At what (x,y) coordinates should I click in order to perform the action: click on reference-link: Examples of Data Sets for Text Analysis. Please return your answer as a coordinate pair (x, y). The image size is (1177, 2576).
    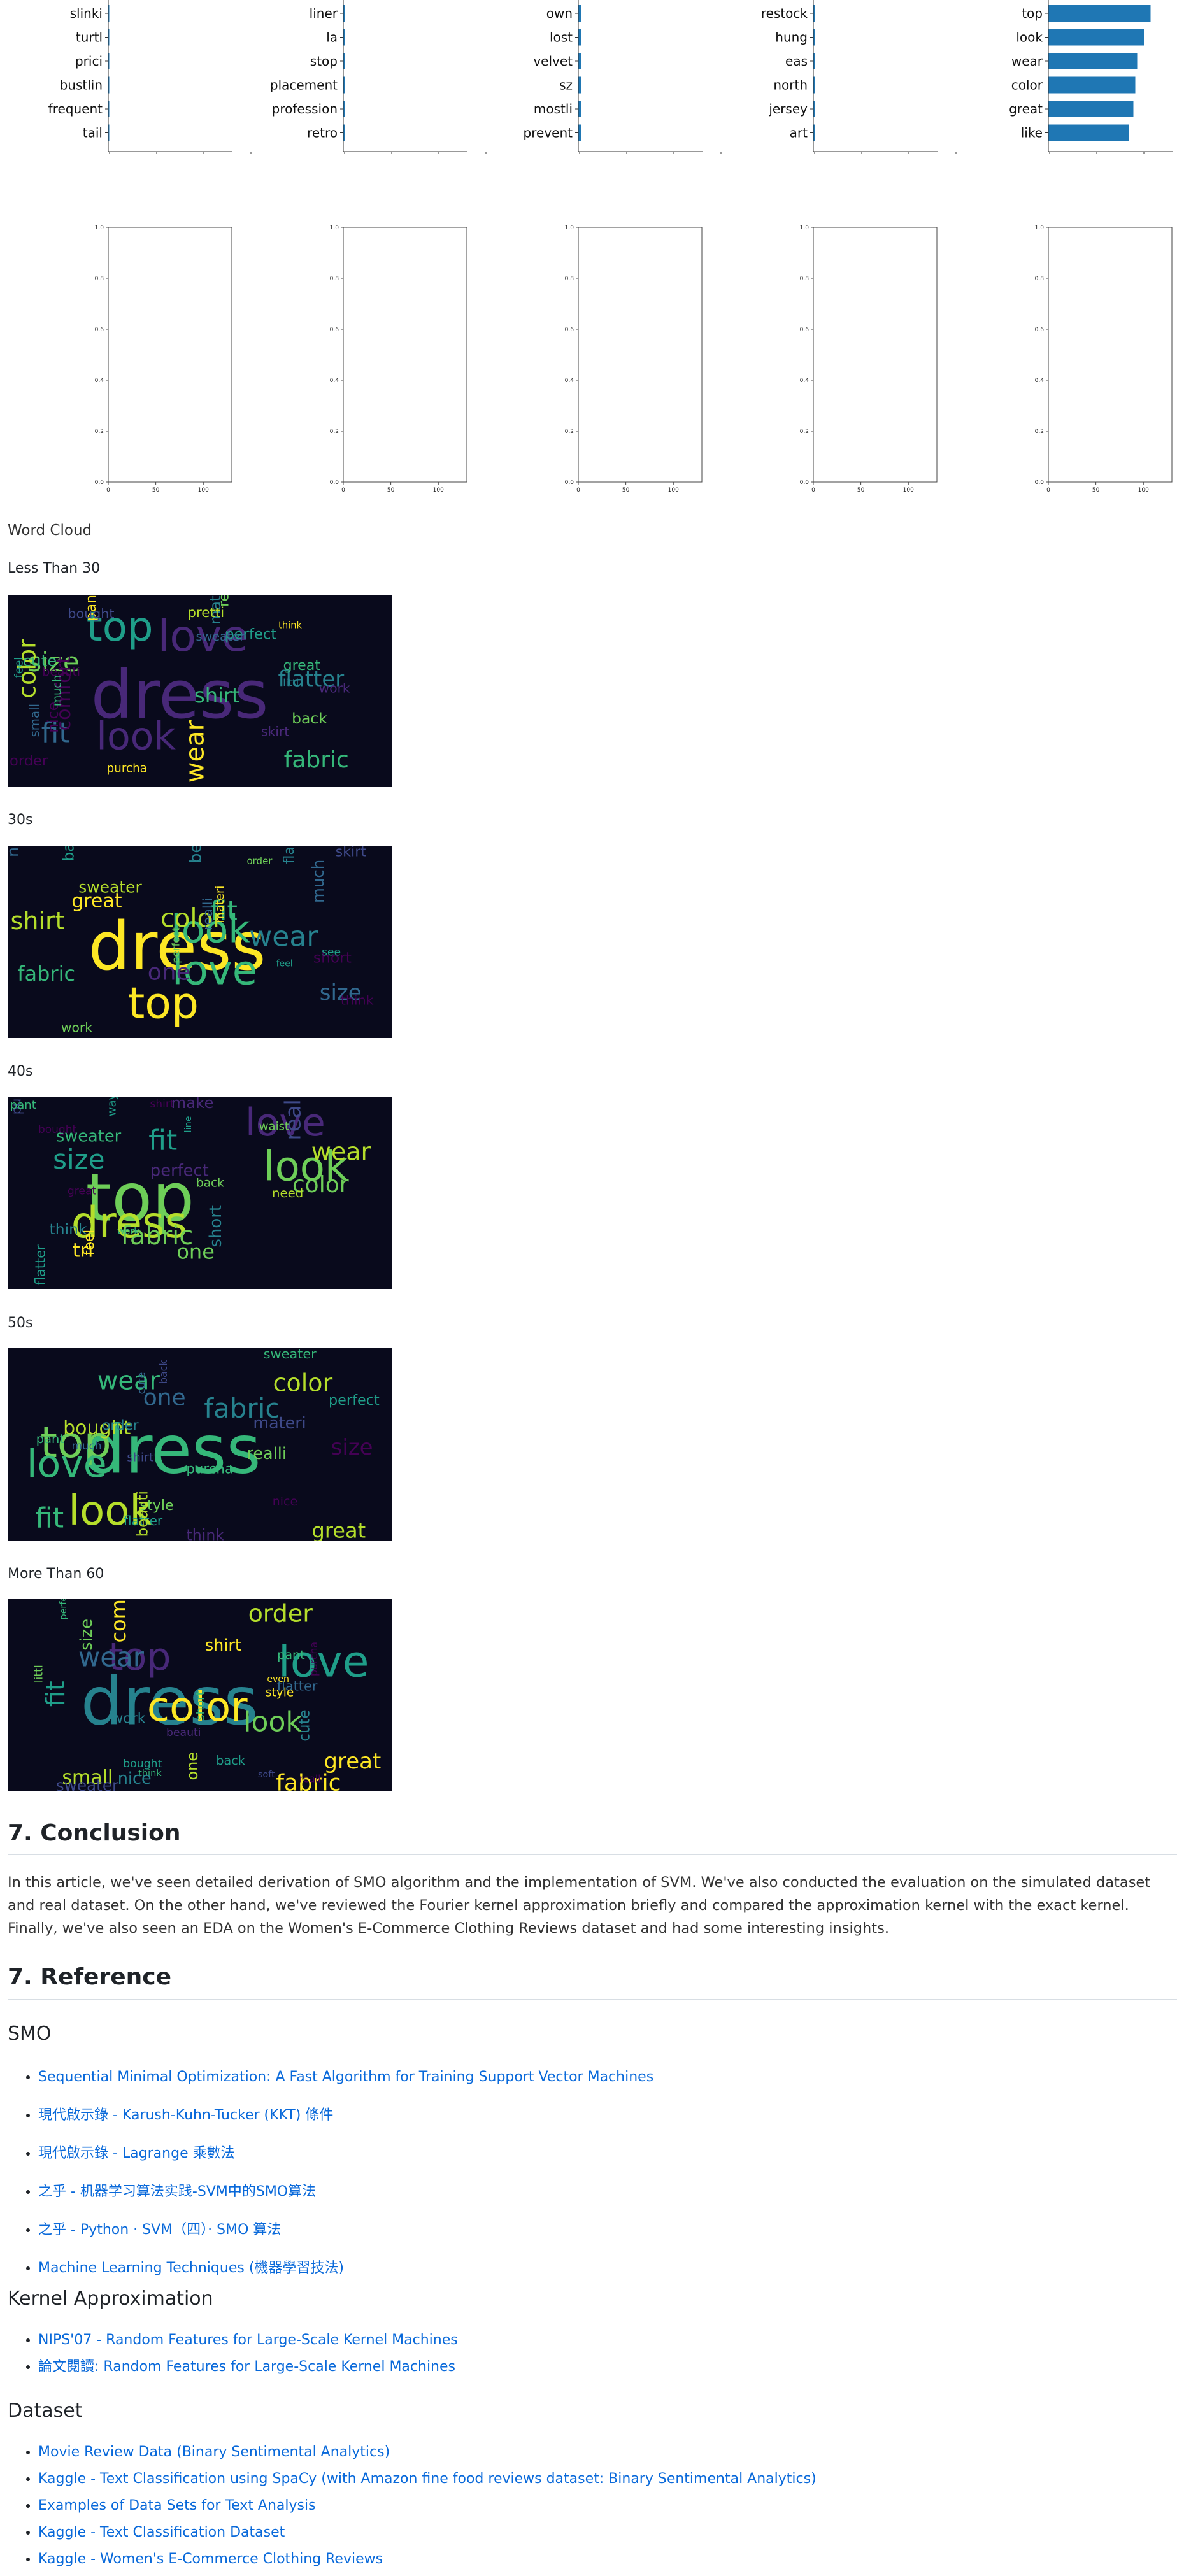
    Looking at the image, I should click on (177, 2506).